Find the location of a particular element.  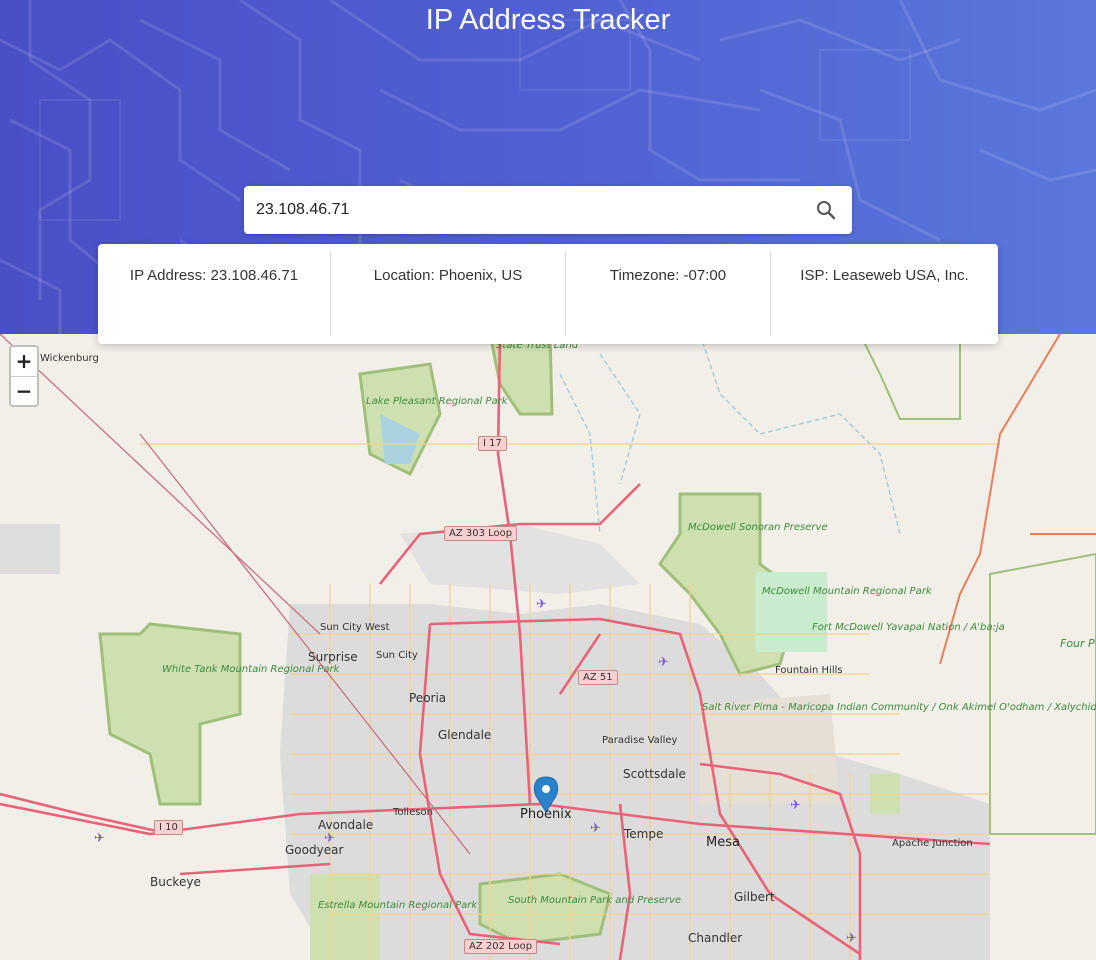

place-label: Tempe is located at coordinates (644, 834).